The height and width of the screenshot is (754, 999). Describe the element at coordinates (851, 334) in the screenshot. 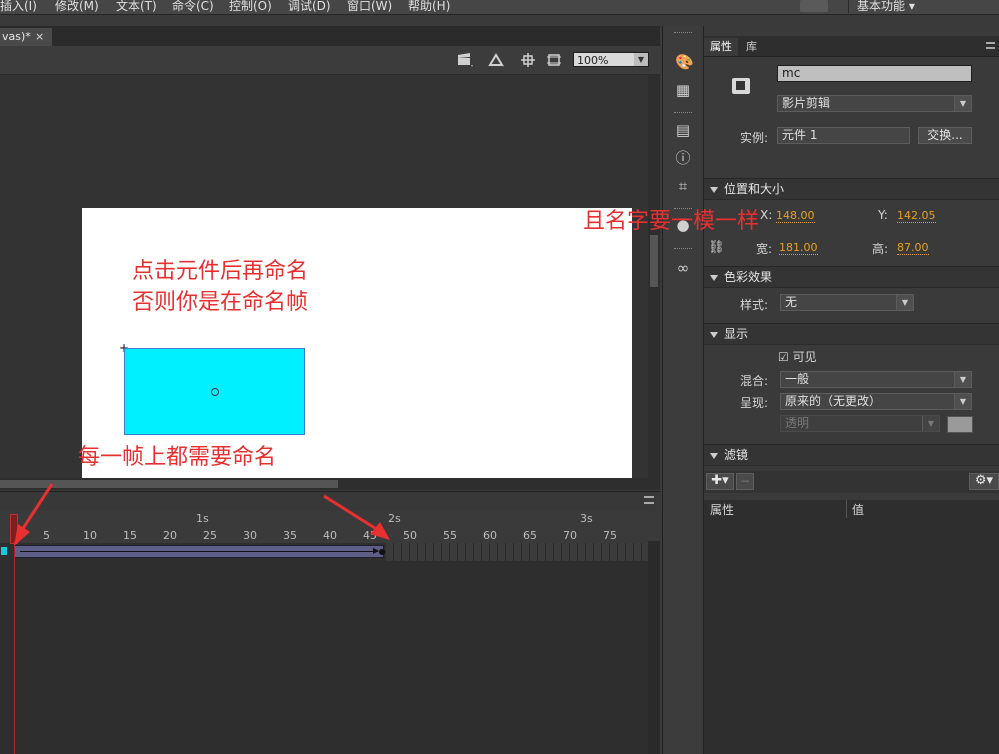

I see `section-display: 显示` at that location.